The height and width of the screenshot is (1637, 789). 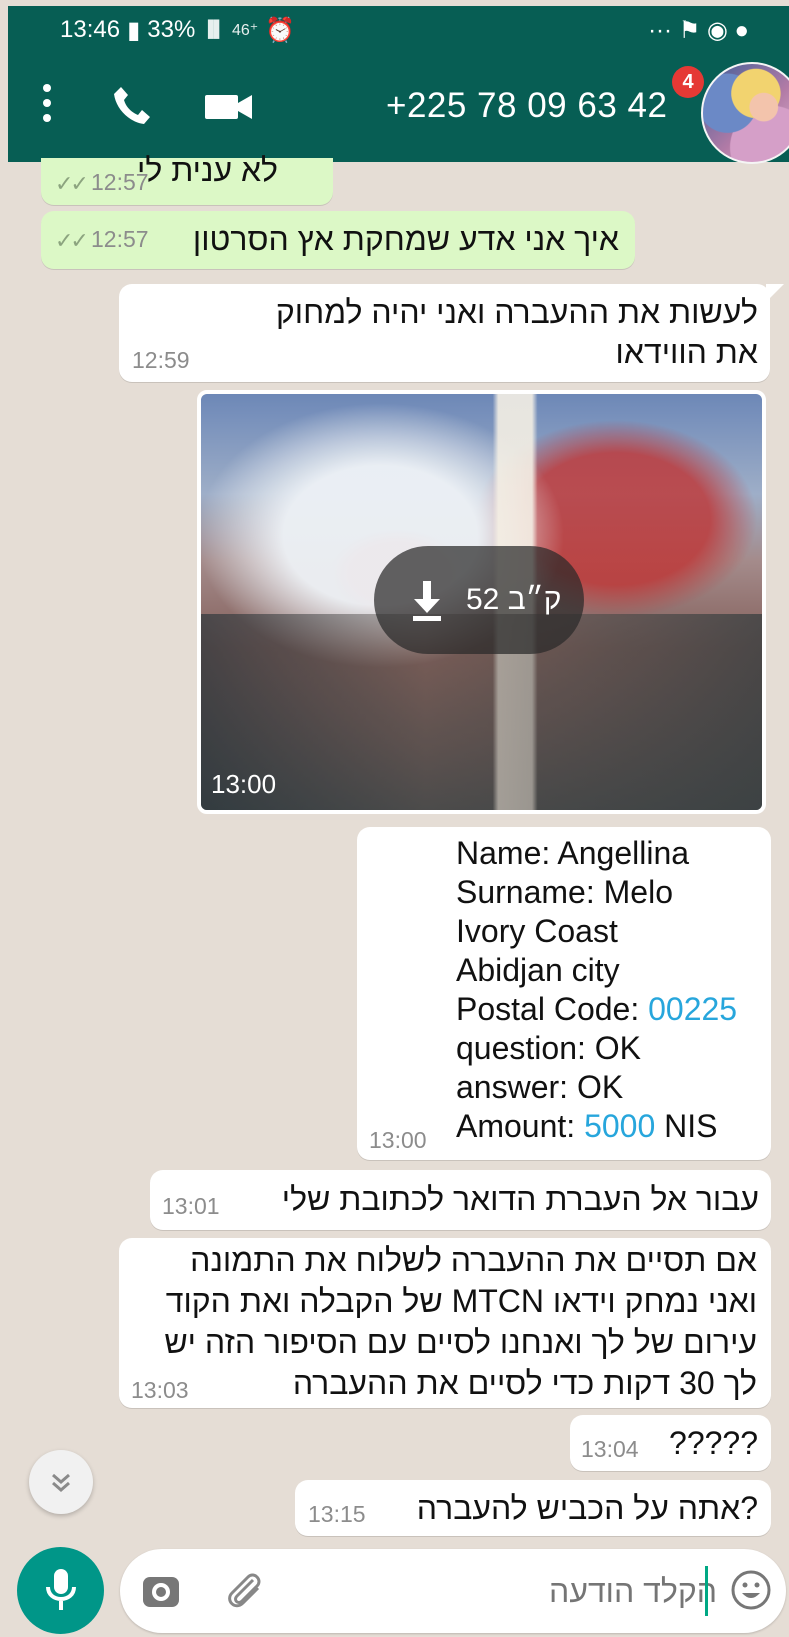 What do you see at coordinates (461, 1301) in the screenshot?
I see `message-line-2: של הקבלה ואת הקוד MTCN ואני נמחק וידאו` at bounding box center [461, 1301].